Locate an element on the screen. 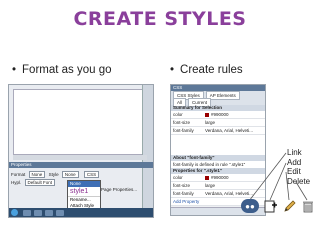 Image resolution: width=320 pixels, height=240 pixels. bullet-rules: • Create rules is located at coordinates (206, 70).